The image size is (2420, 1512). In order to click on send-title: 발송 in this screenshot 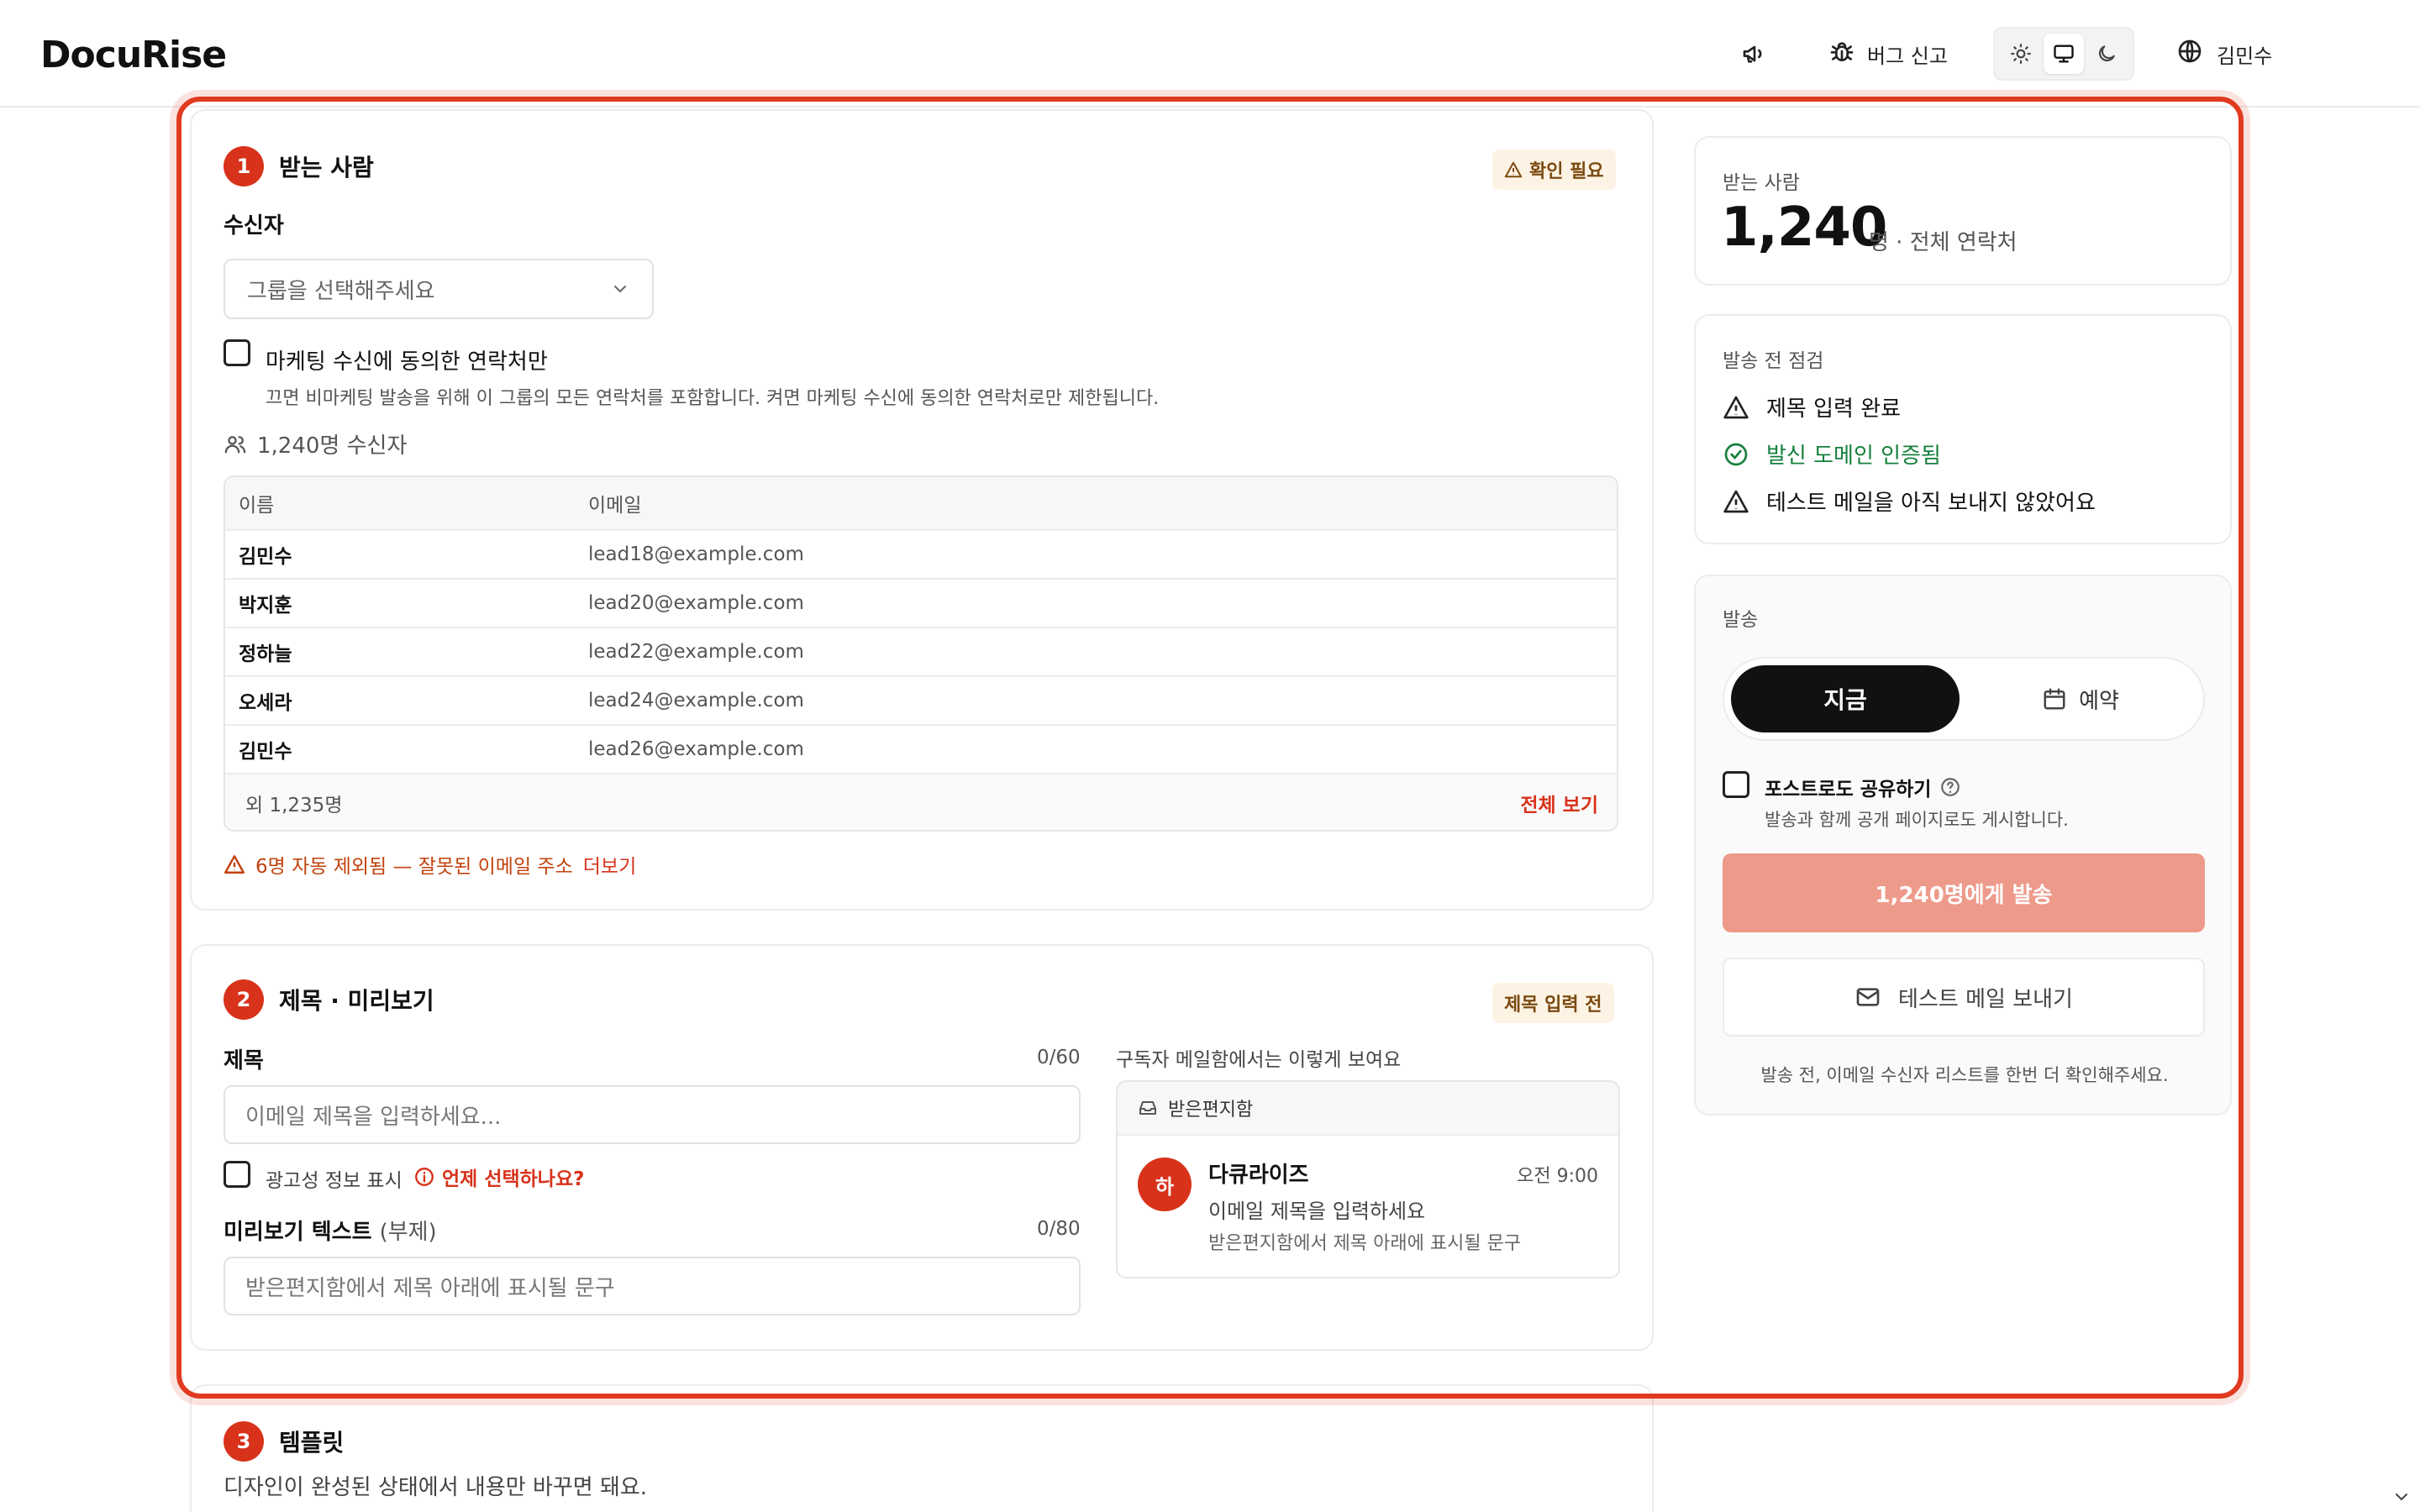, I will do `click(1741, 620)`.